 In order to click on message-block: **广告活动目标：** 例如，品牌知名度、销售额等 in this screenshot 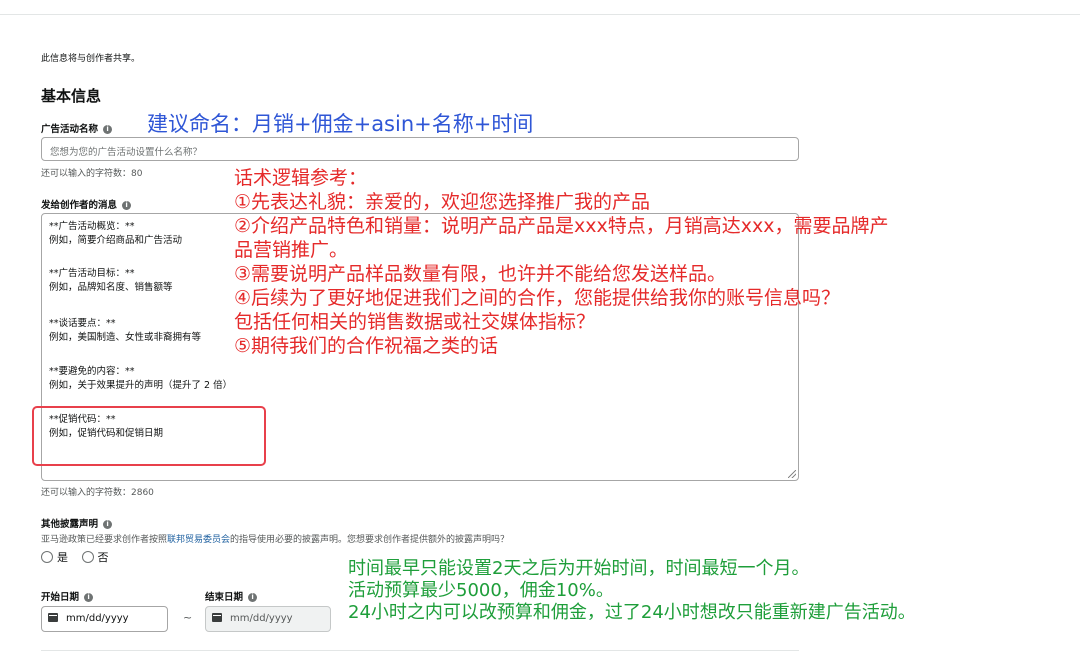, I will do `click(111, 281)`.